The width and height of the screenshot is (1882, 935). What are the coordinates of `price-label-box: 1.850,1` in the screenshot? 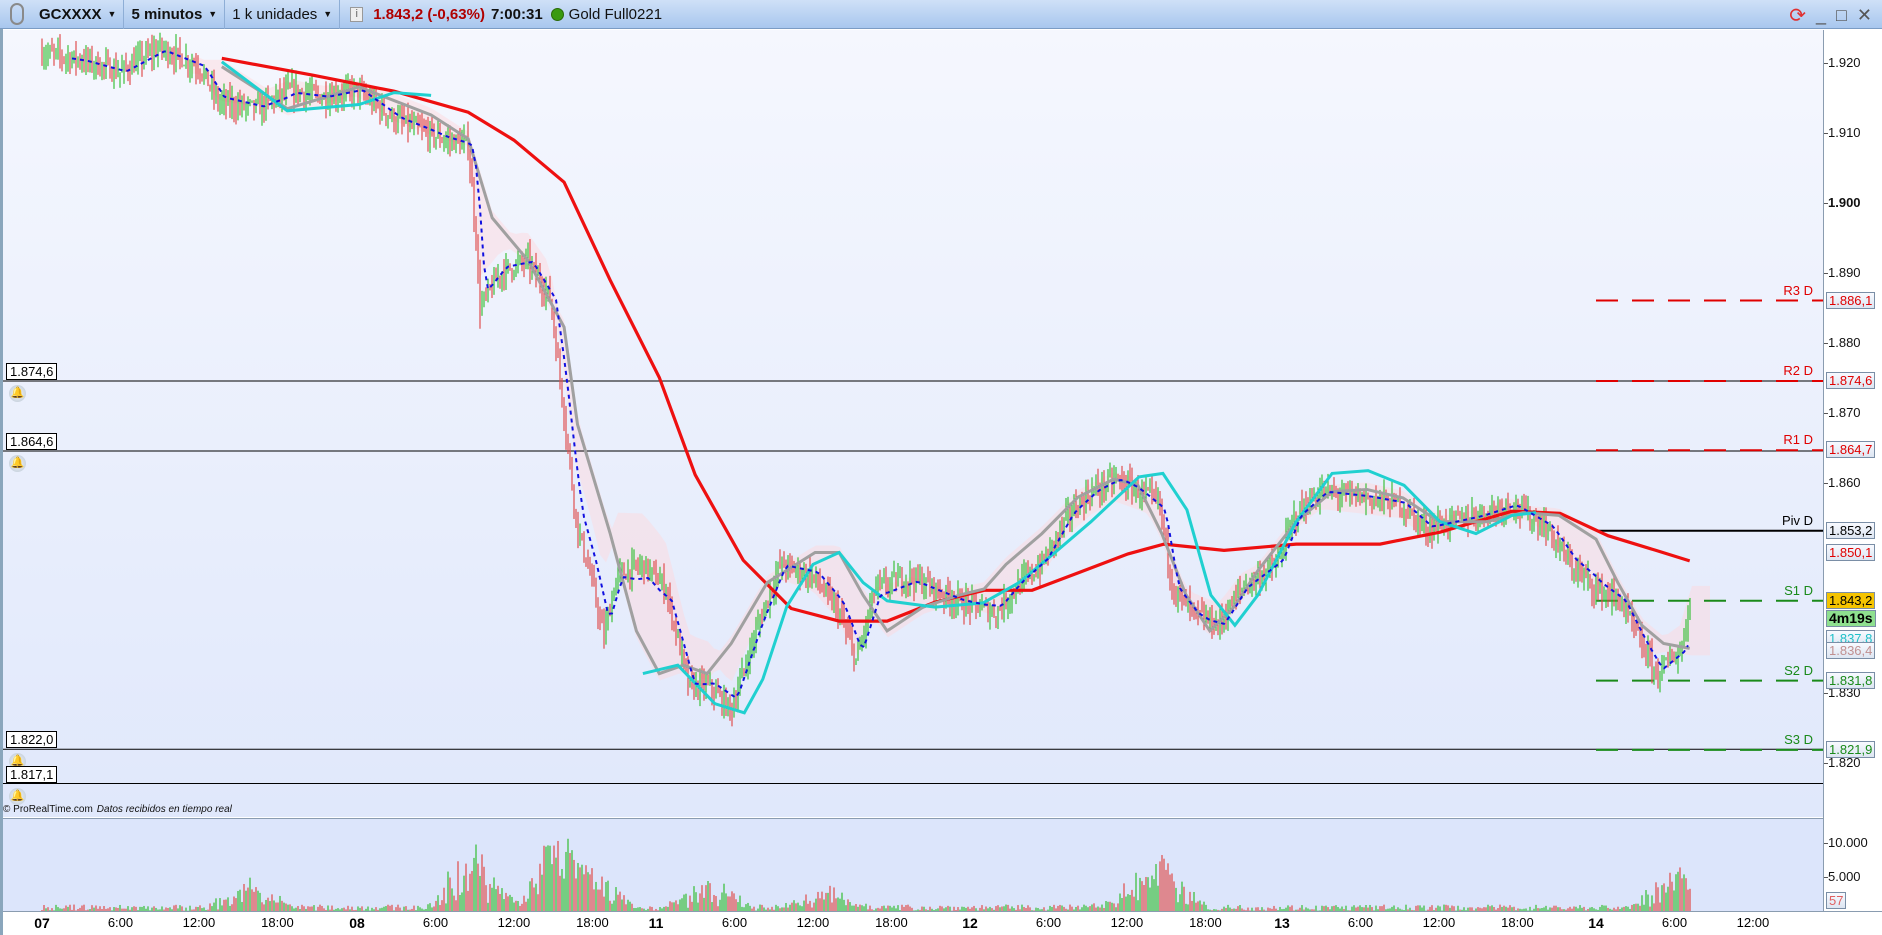 It's located at (1851, 552).